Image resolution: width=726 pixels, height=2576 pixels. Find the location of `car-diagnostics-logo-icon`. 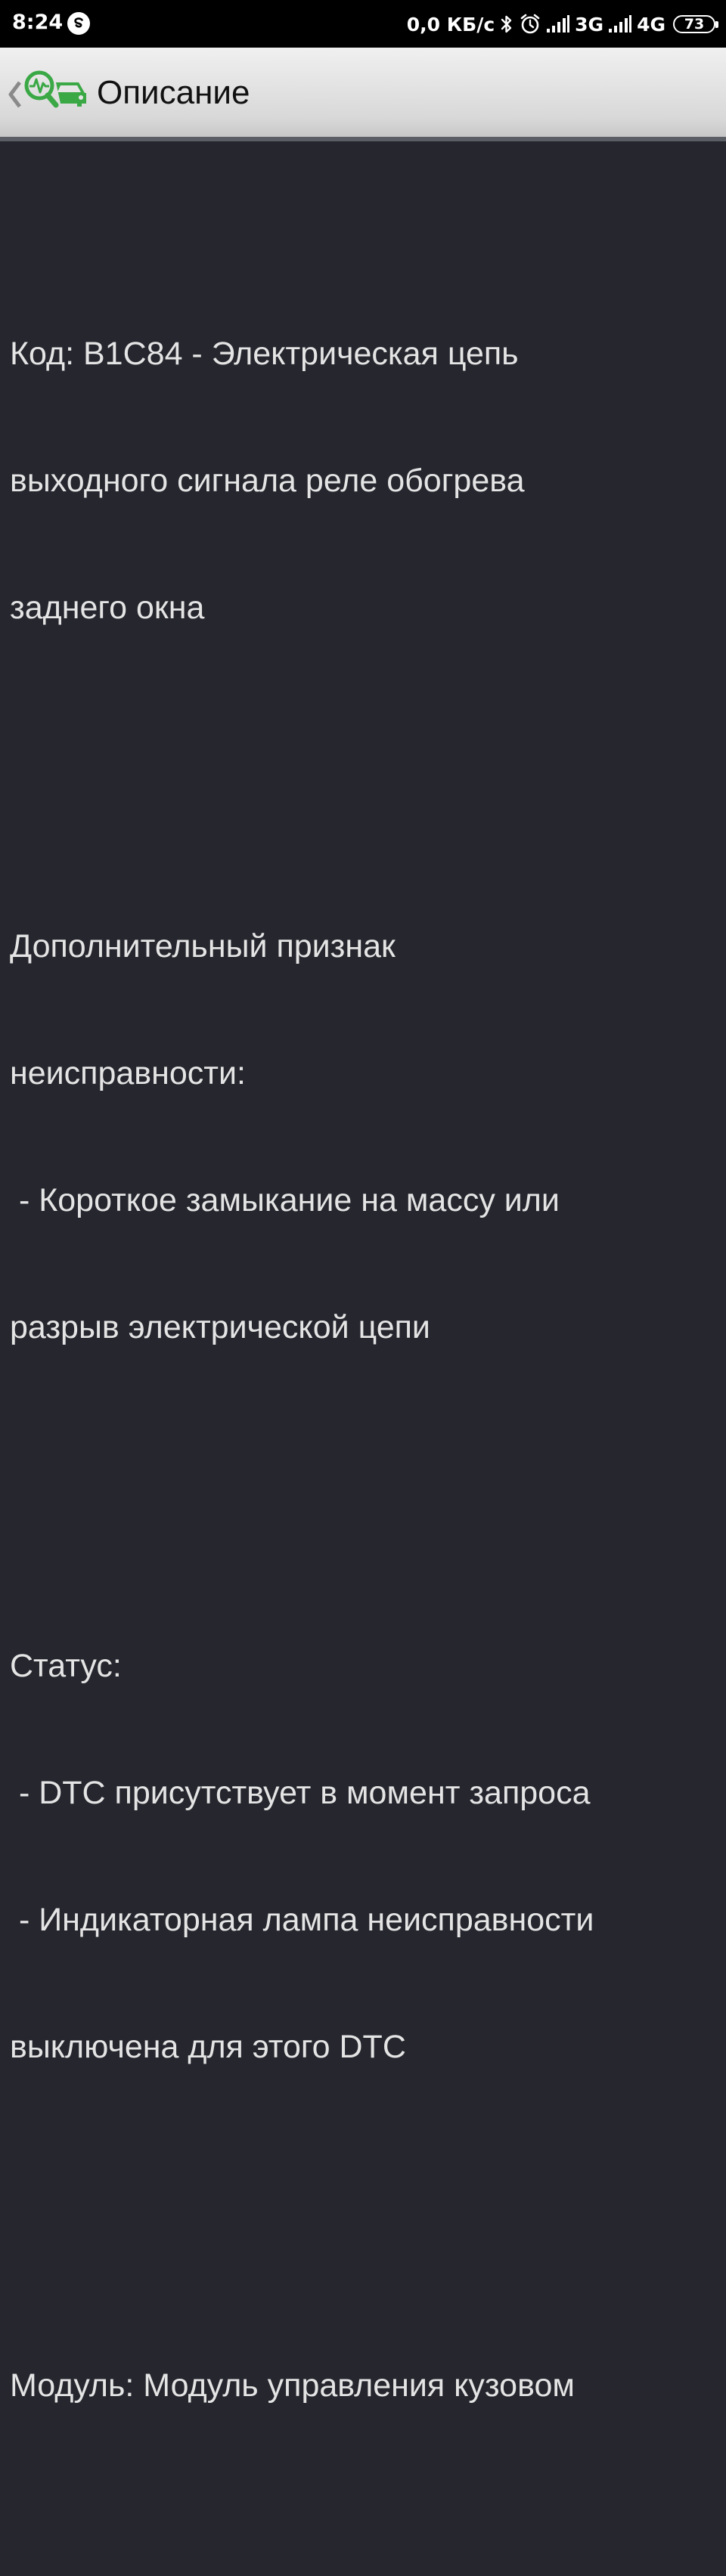

car-diagnostics-logo-icon is located at coordinates (56, 92).